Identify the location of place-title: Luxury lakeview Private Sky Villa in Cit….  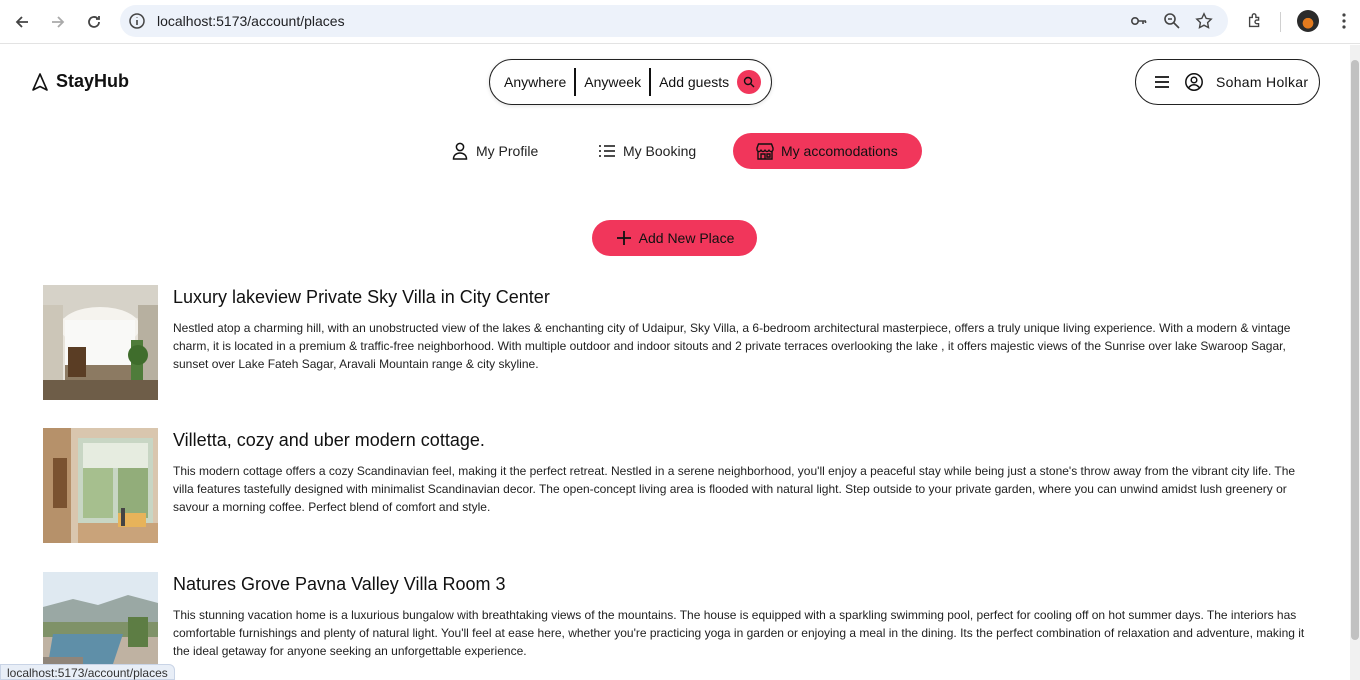
(361, 297).